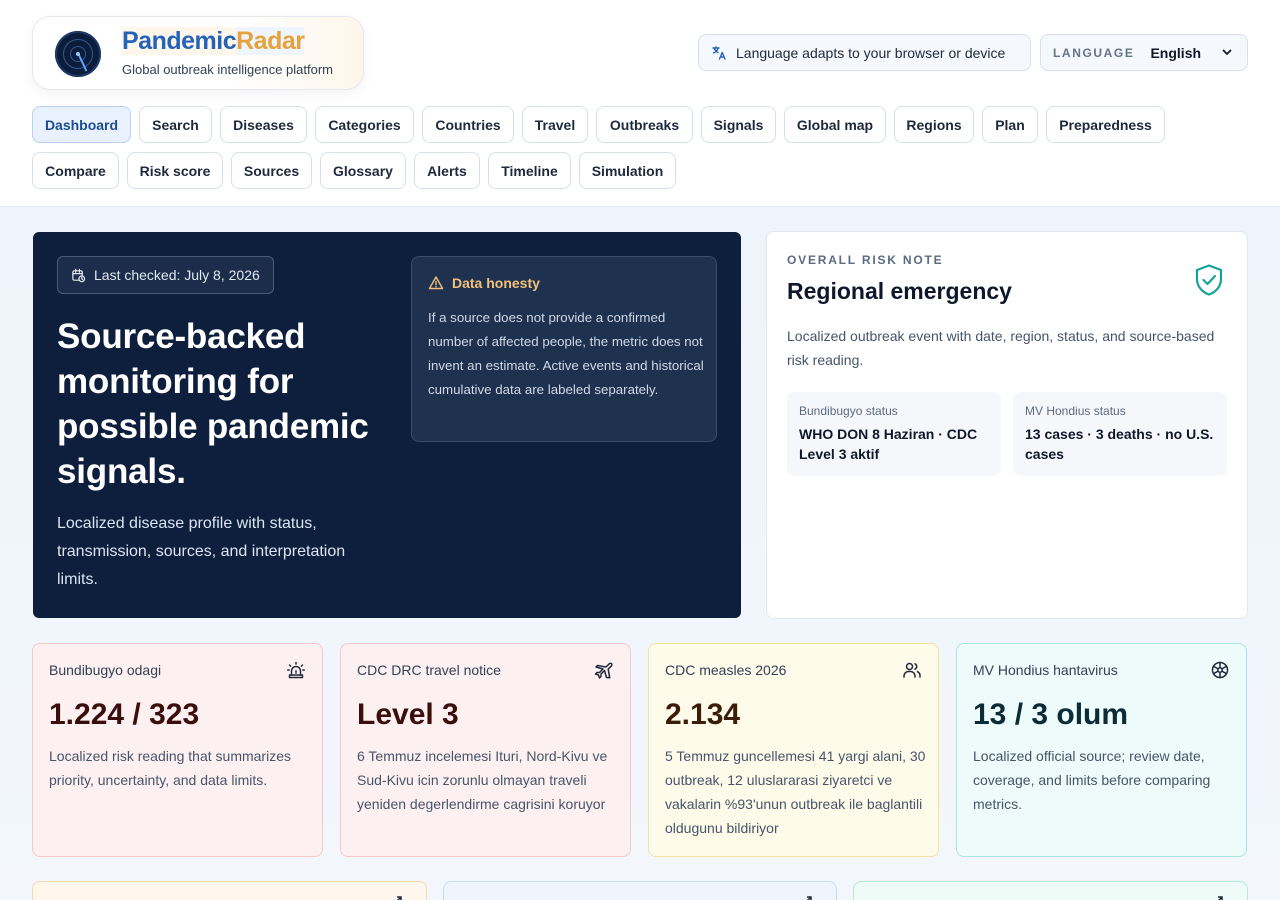 This screenshot has width=1280, height=900. Describe the element at coordinates (934, 124) in the screenshot. I see `nav-regions: Regions` at that location.